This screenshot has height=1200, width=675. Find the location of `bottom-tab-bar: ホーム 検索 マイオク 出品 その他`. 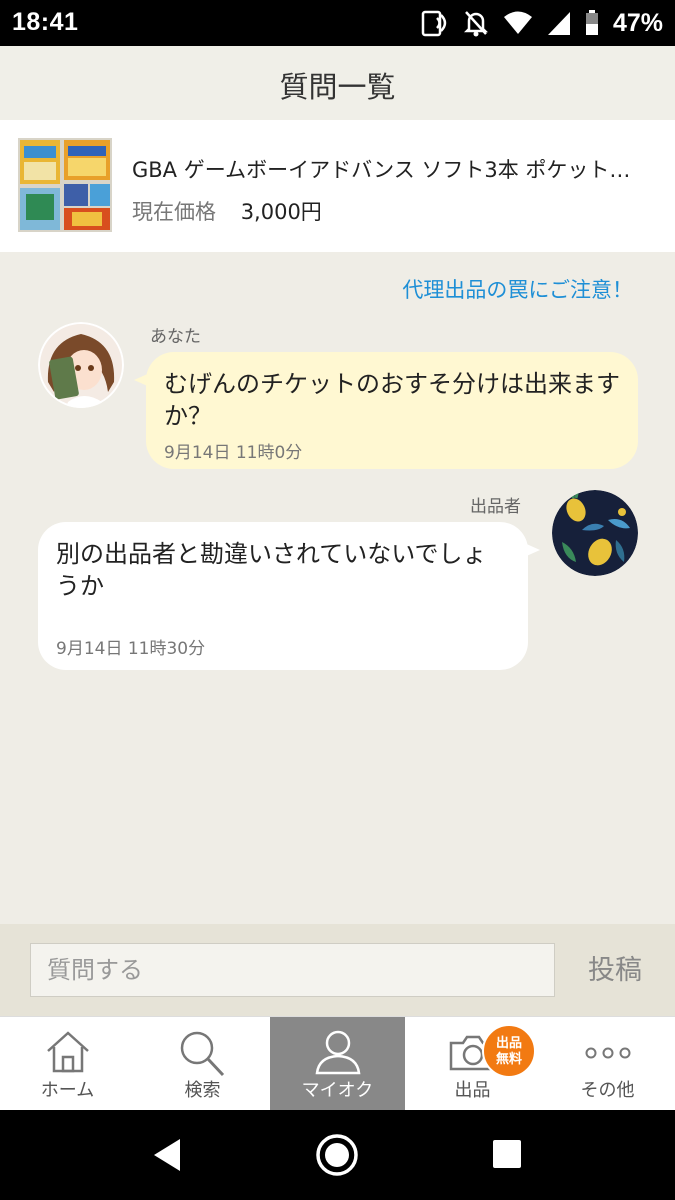

bottom-tab-bar: ホーム 検索 マイオク 出品 その他 is located at coordinates (337, 1063).